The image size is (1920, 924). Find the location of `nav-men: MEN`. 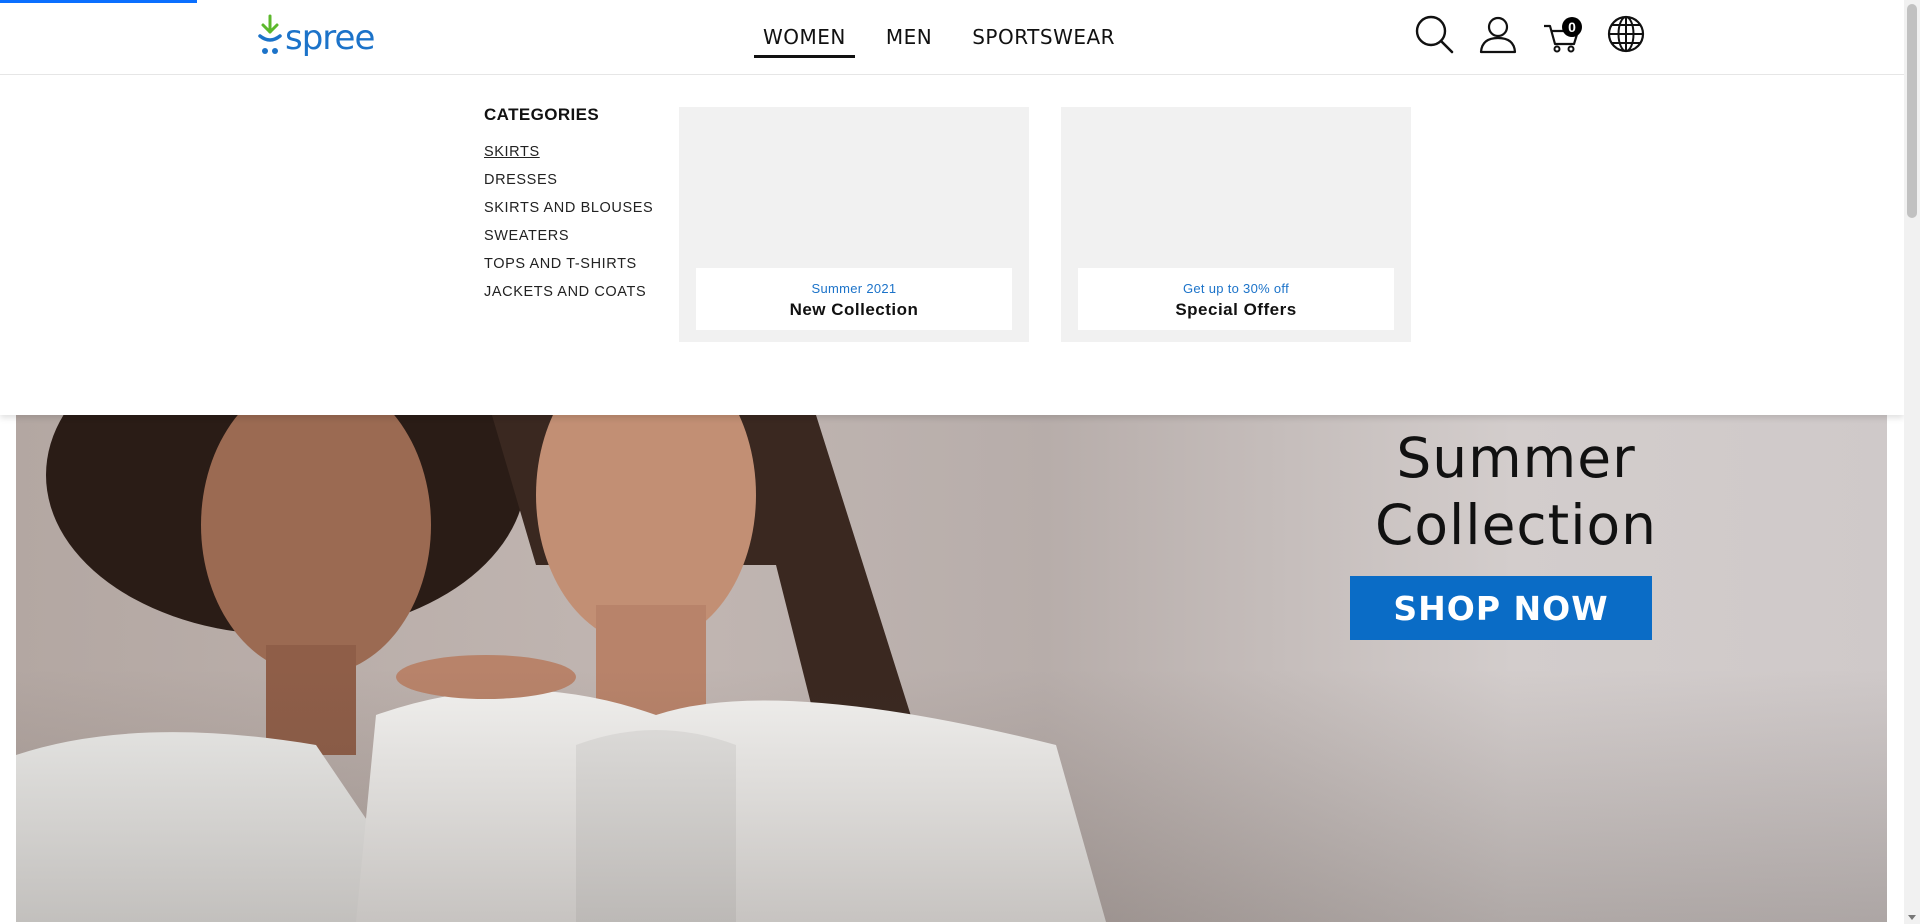

nav-men: MEN is located at coordinates (909, 41).